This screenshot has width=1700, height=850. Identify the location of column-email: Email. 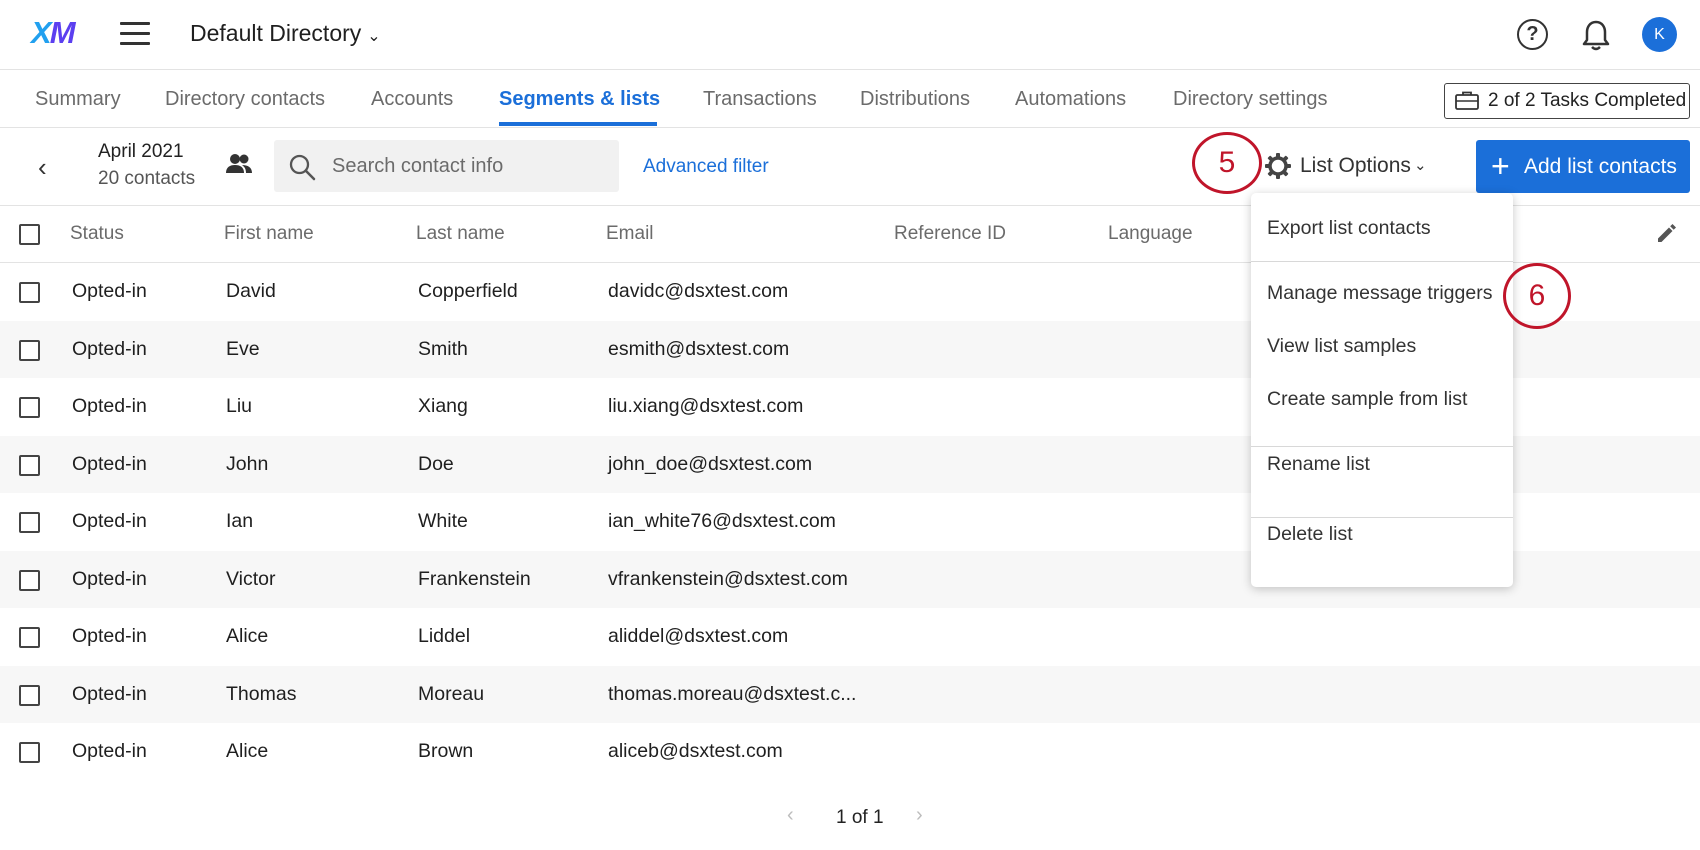
(630, 234).